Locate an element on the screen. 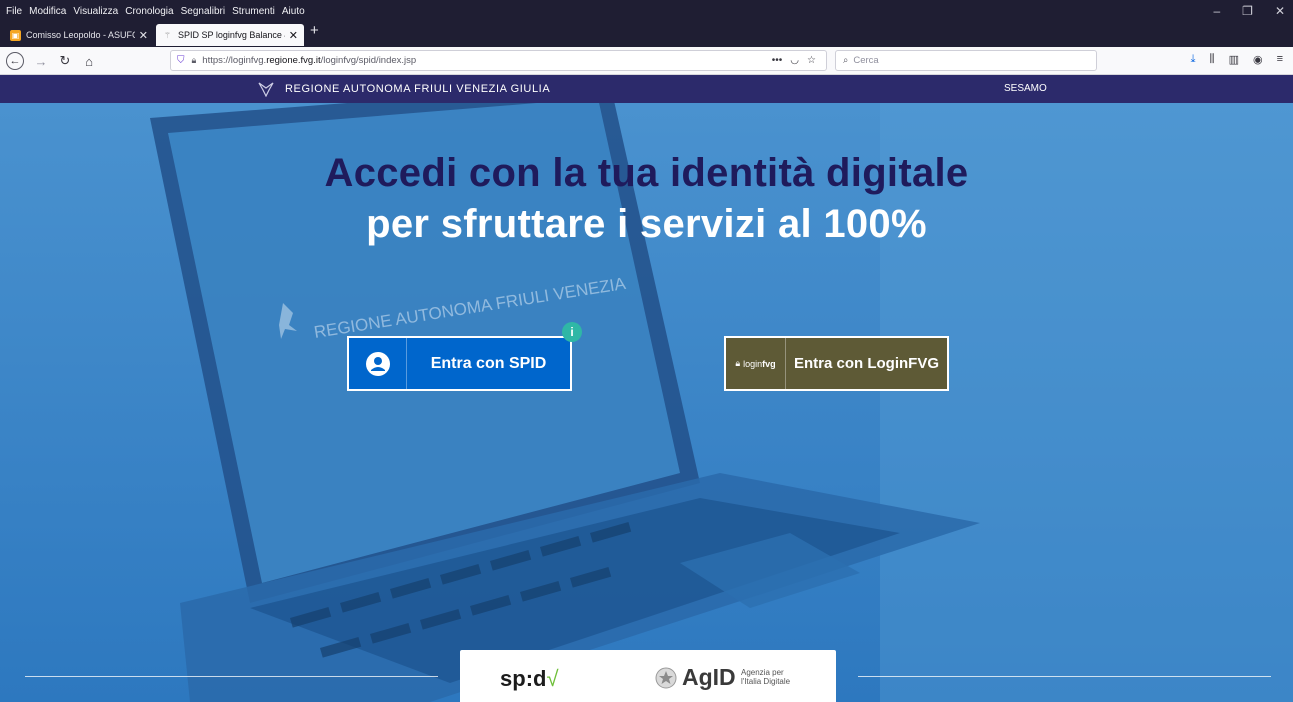 This screenshot has height=702, width=1293. pocket-icon: ◡ is located at coordinates (794, 60).